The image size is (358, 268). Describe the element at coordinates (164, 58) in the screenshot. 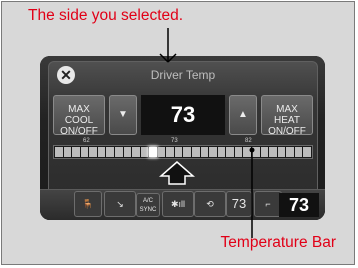

I see `leader-bracket-left` at that location.